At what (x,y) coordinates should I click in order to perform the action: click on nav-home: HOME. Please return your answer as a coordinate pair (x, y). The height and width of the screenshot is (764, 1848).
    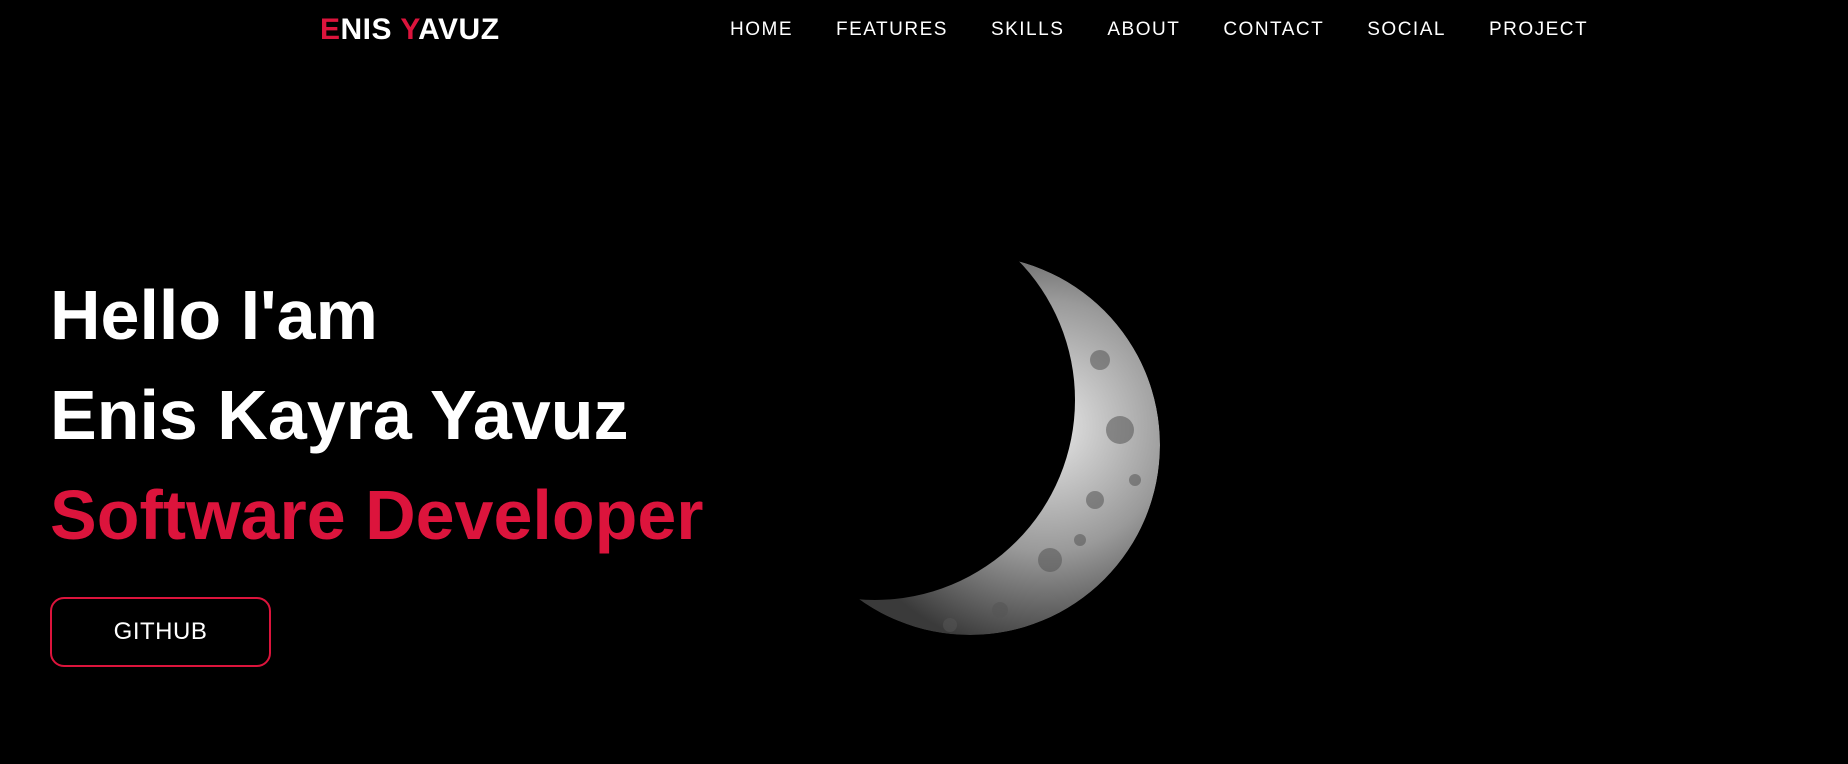
    Looking at the image, I should click on (761, 30).